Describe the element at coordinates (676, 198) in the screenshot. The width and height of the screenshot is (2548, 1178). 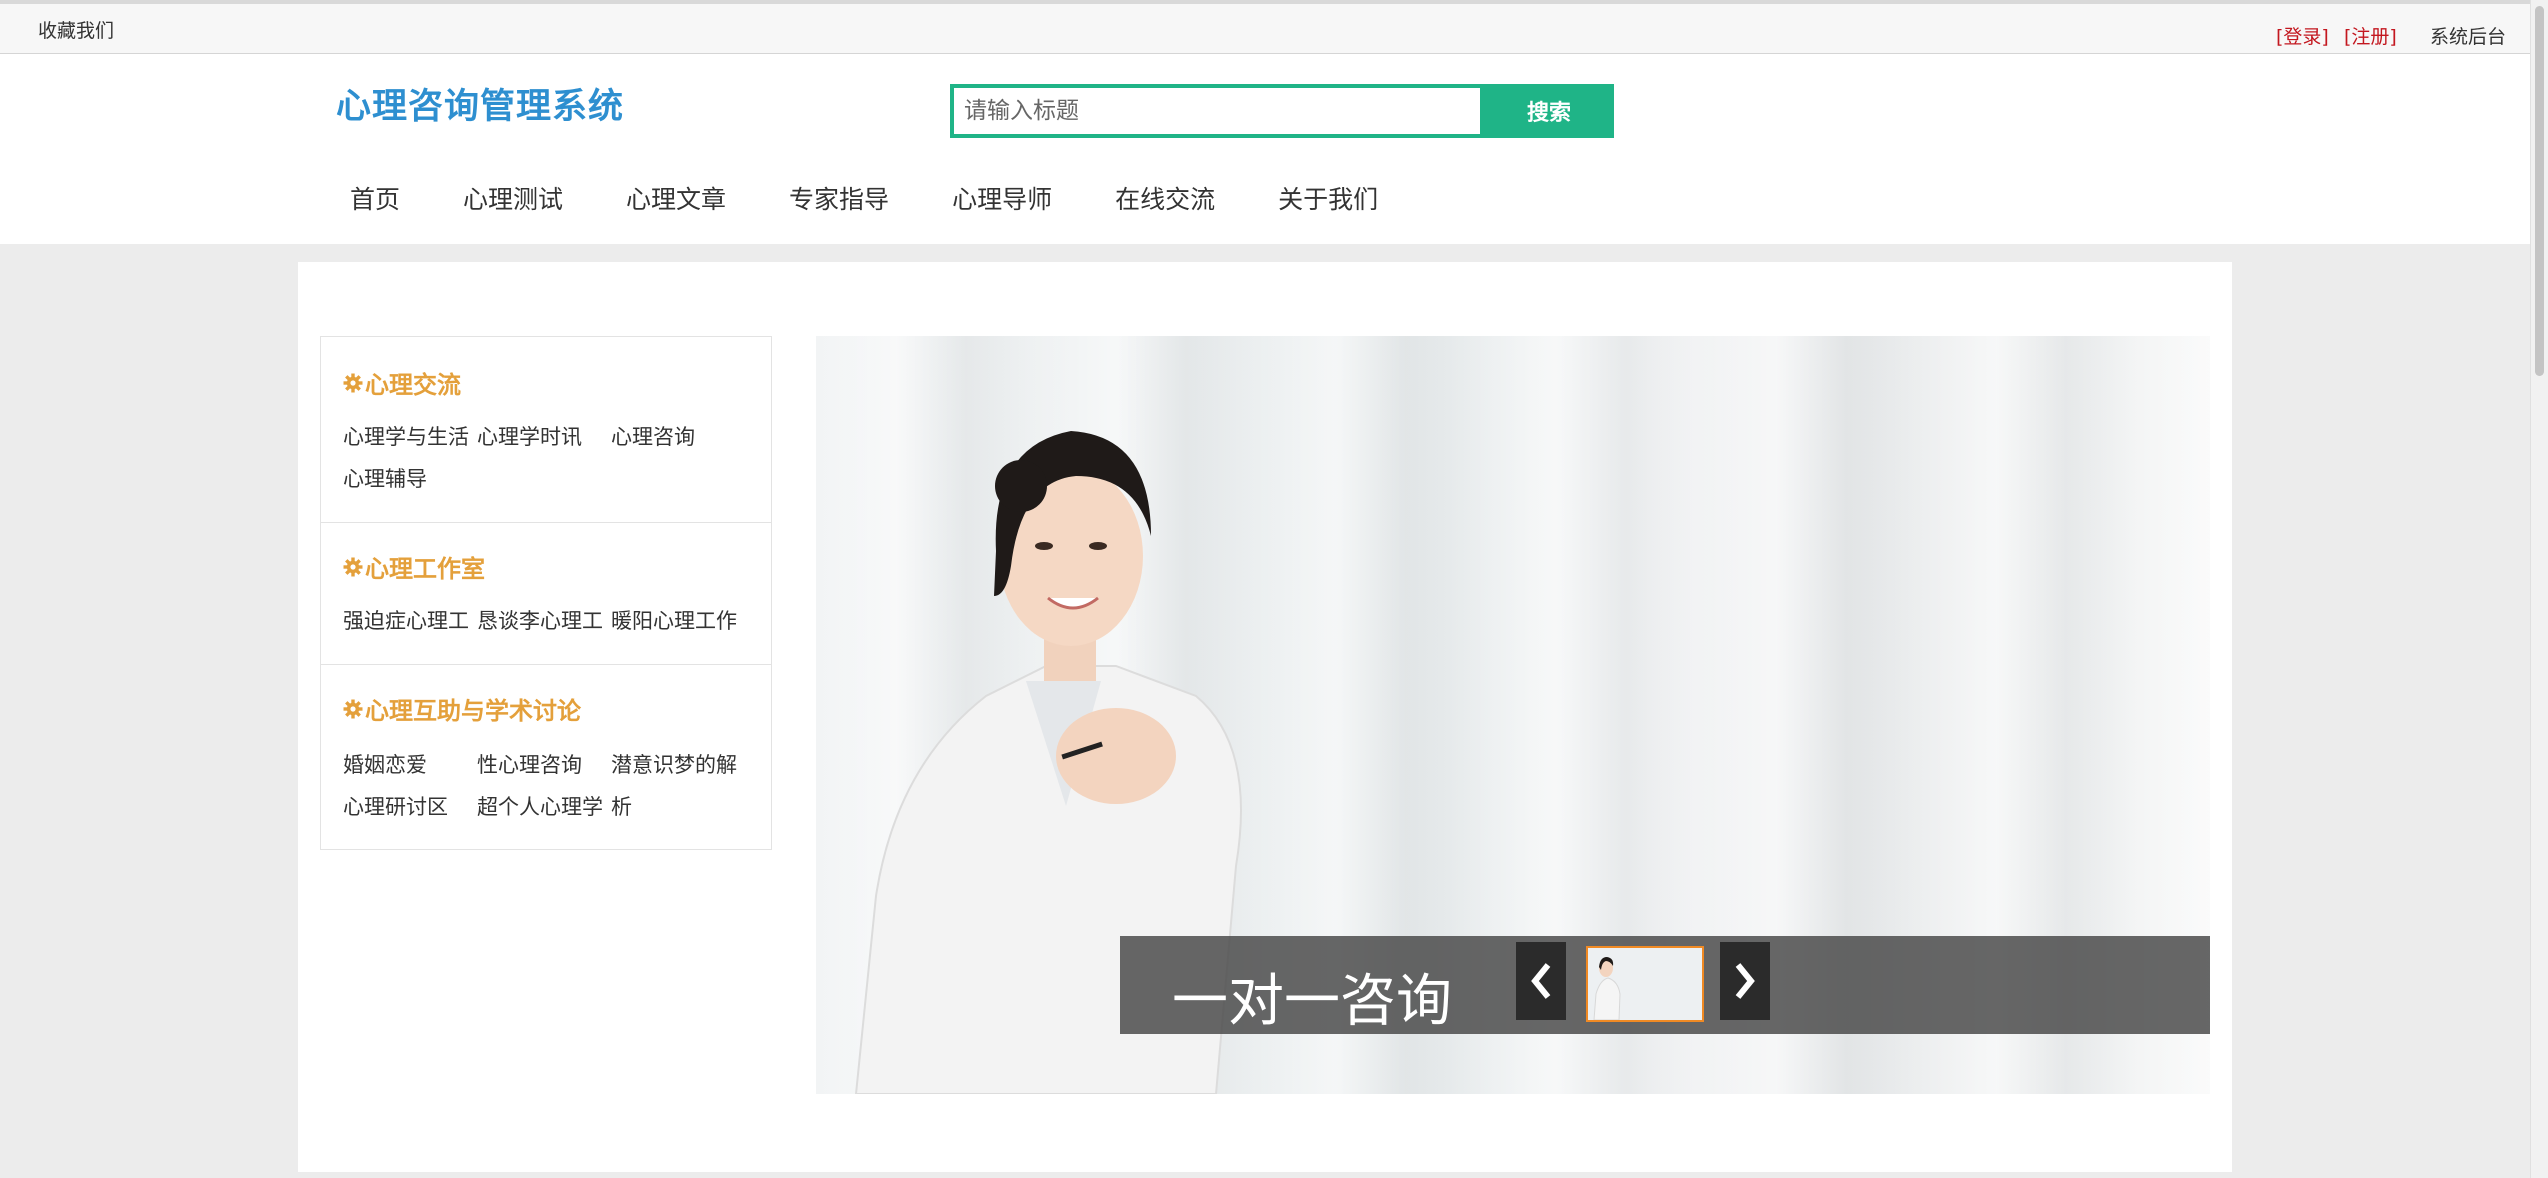
I see `nav-item-articles: 心理文章` at that location.